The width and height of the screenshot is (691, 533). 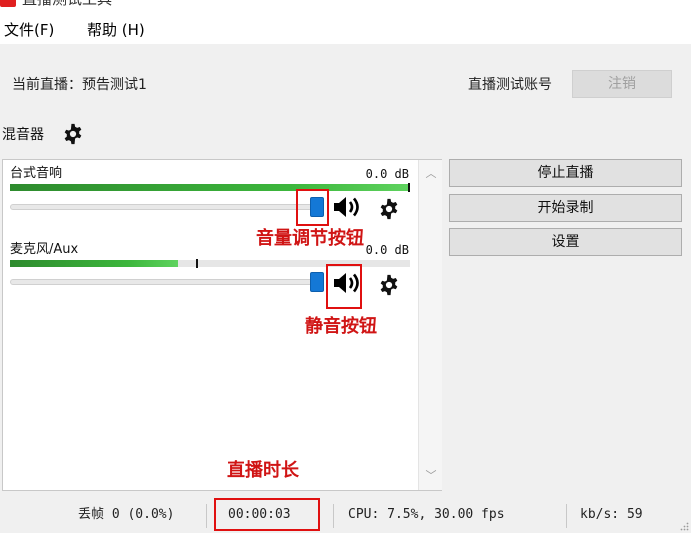 I want to click on current-stream-label: 当前直播：预告测试1, so click(x=79, y=85).